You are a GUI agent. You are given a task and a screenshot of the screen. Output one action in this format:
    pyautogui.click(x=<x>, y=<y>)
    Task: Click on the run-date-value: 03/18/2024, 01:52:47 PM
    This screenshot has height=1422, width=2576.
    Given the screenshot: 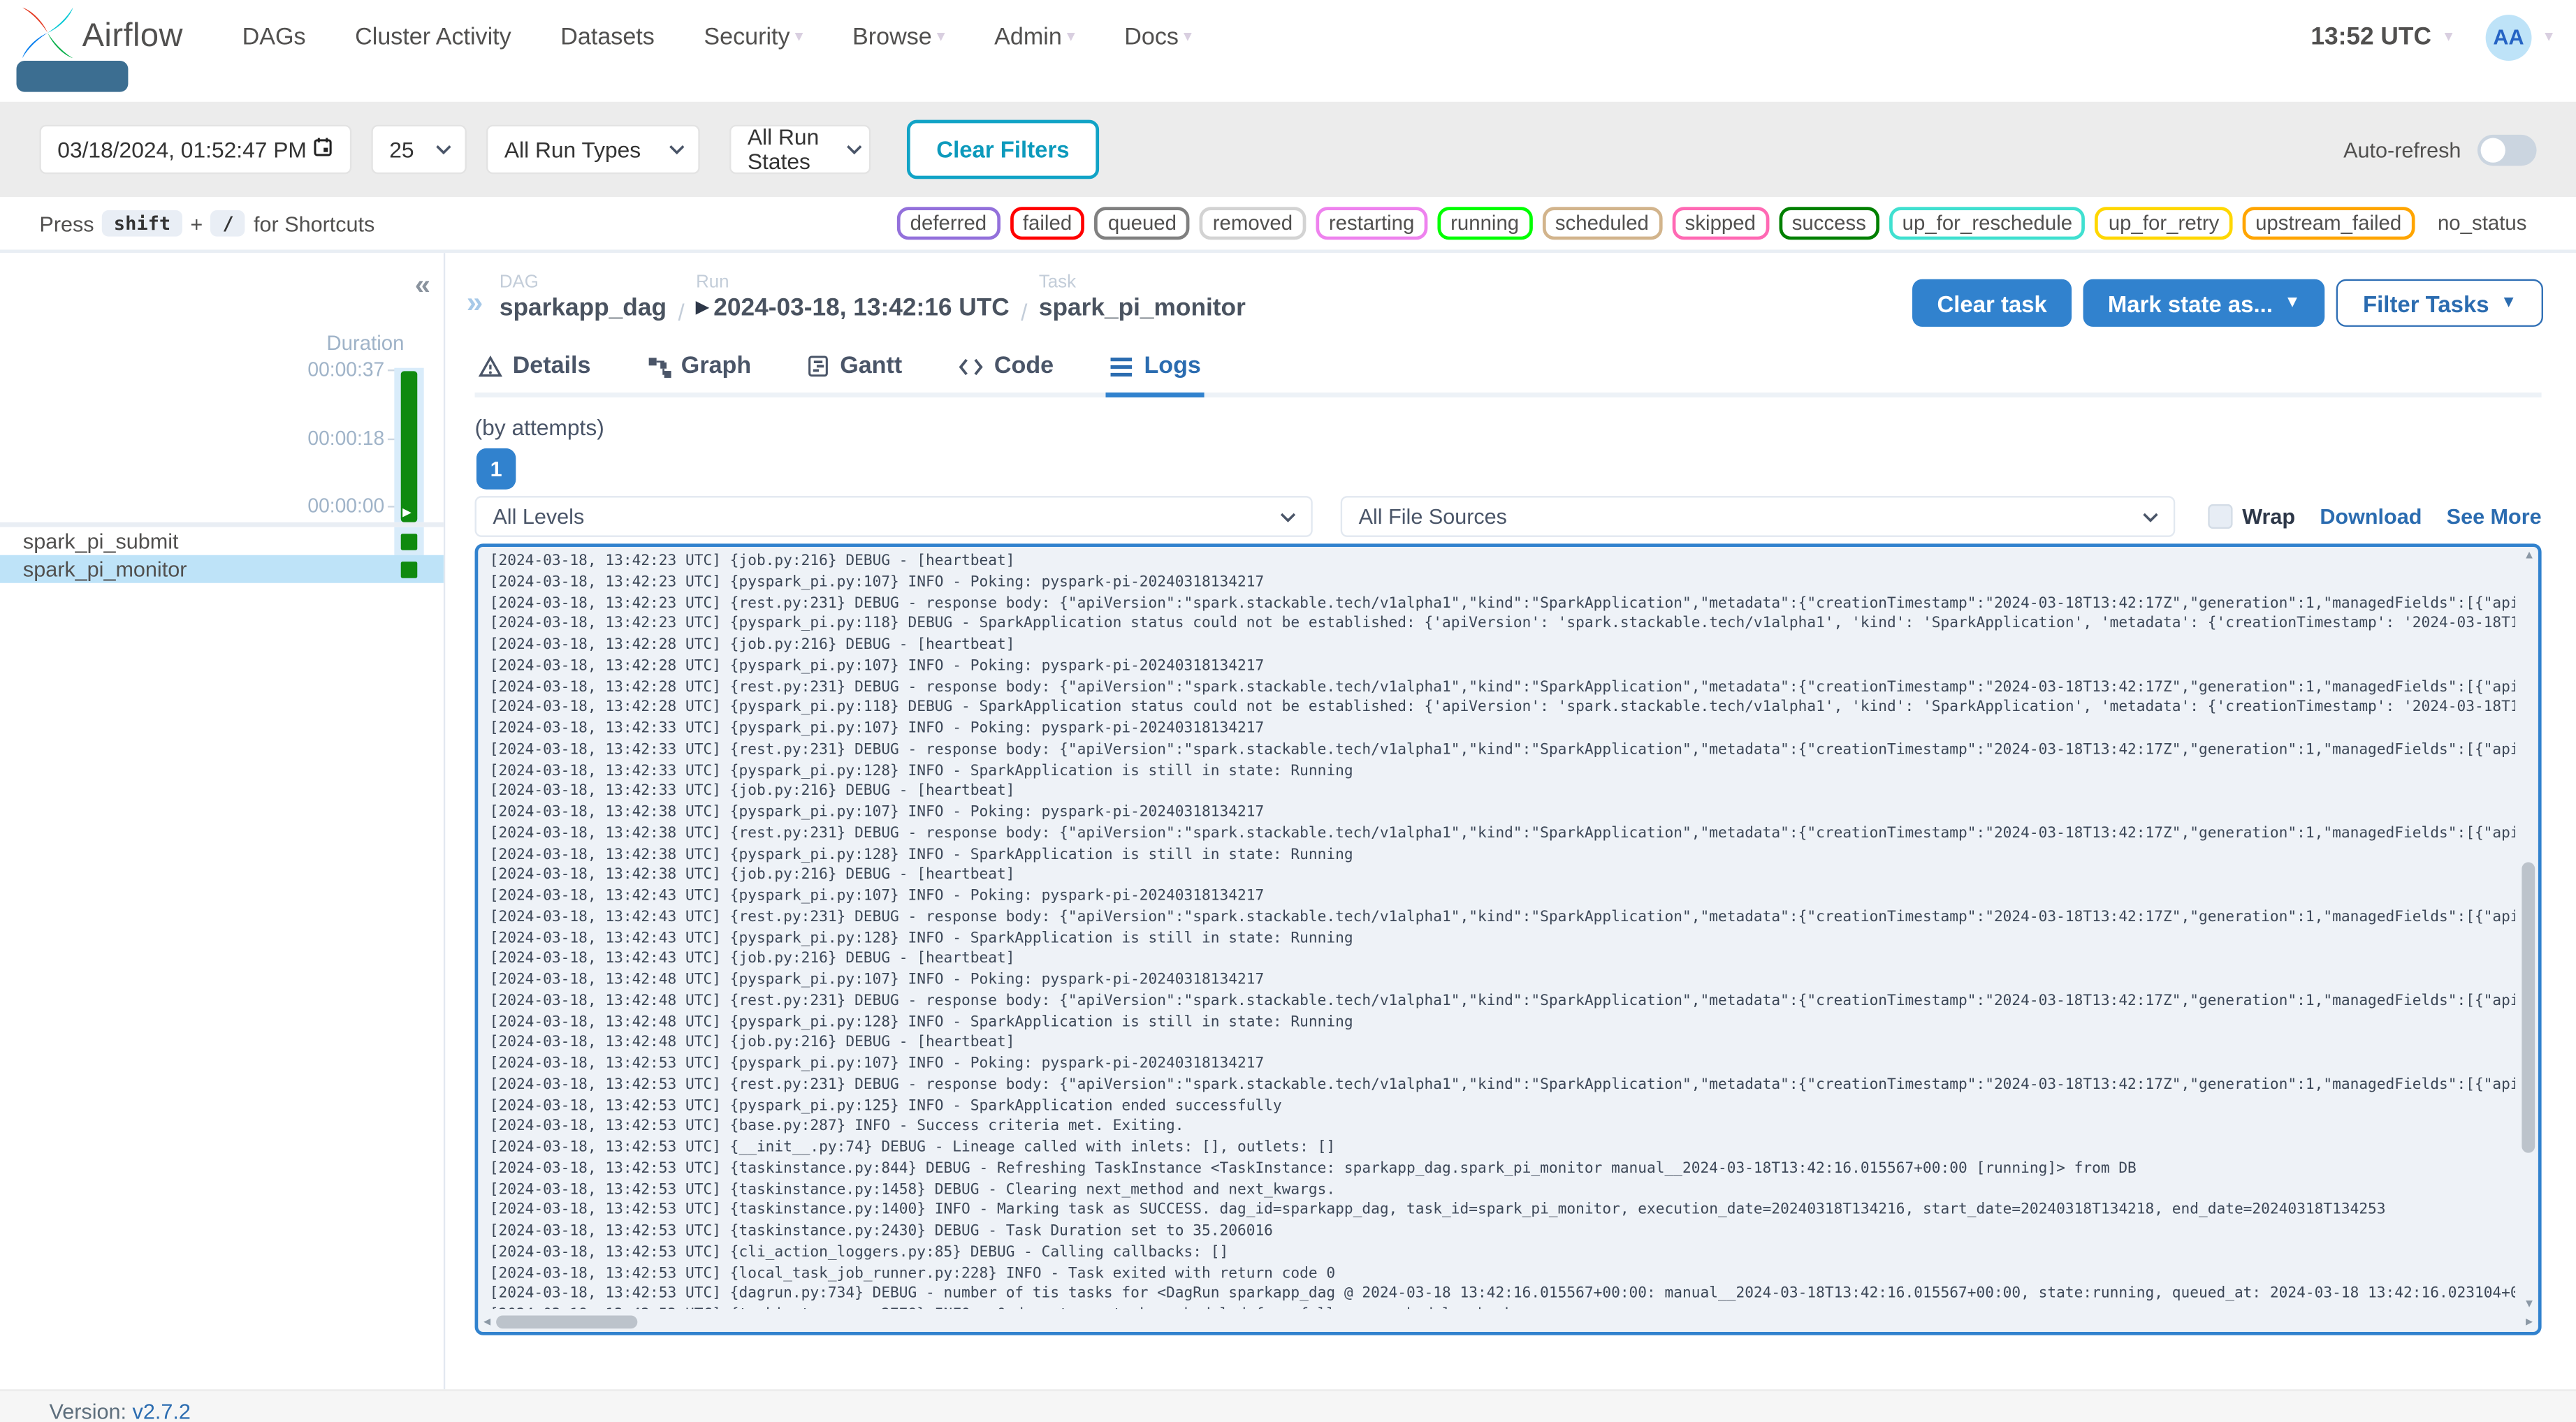 What is the action you would take?
    pyautogui.click(x=182, y=149)
    